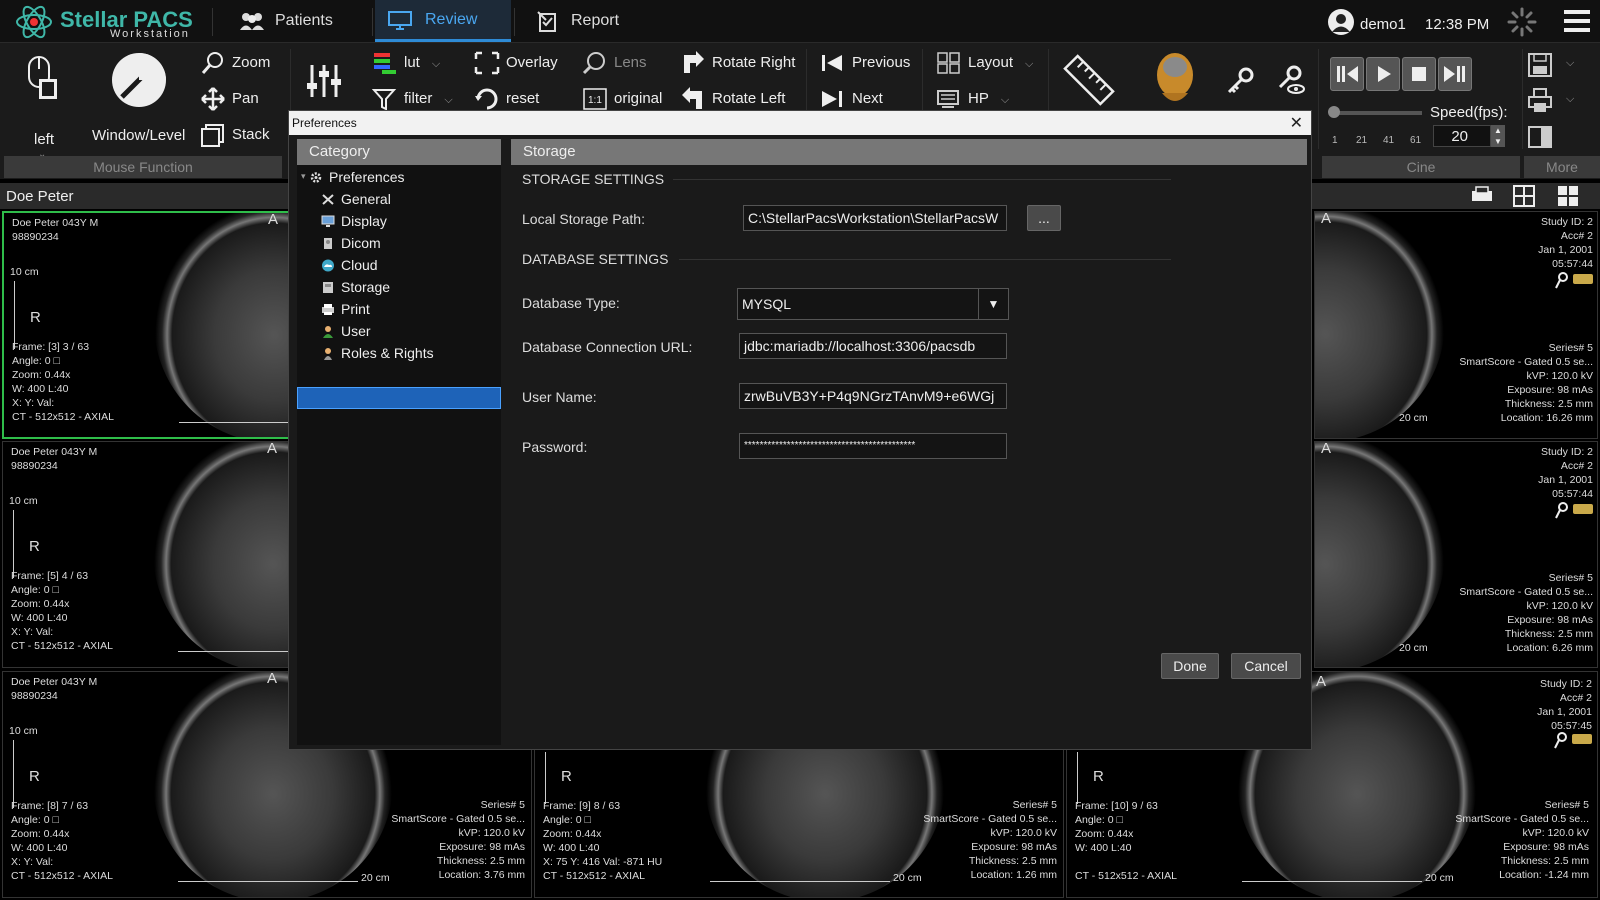 This screenshot has width=1600, height=900. I want to click on category-roles-rights: Roles & Rights, so click(377, 353).